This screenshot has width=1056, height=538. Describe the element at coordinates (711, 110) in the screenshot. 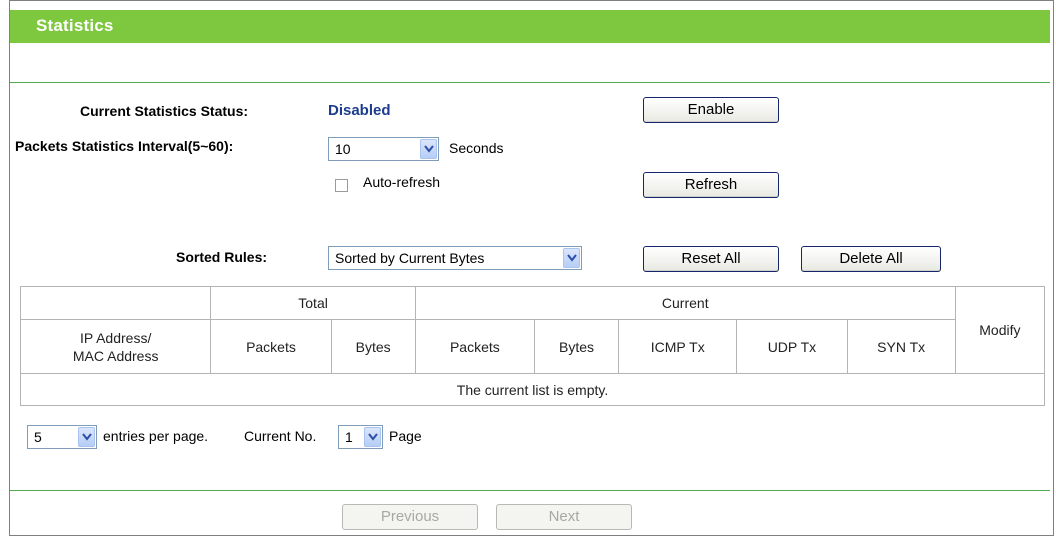

I see `enable-button: Enable` at that location.